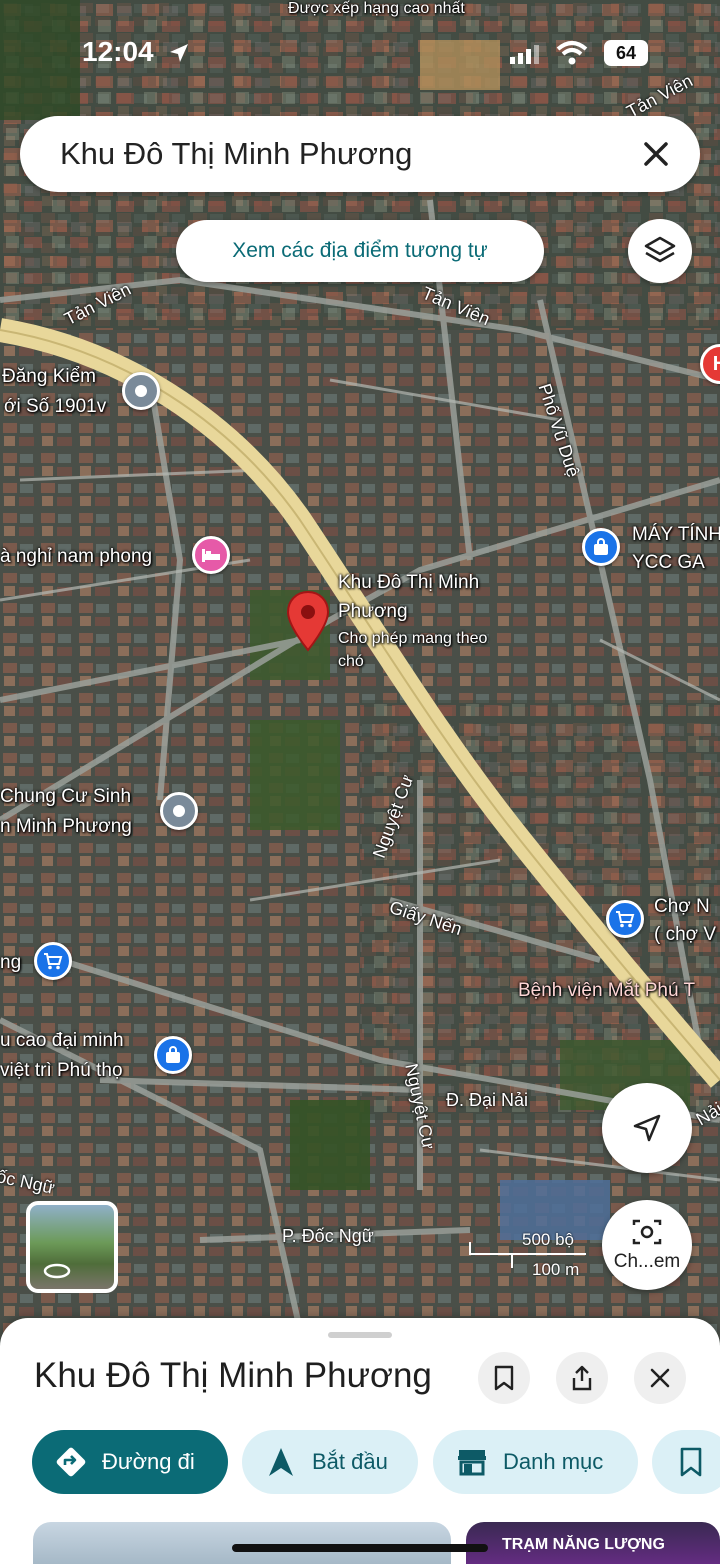 This screenshot has width=720, height=1564. I want to click on directions-button: Đường đi, so click(130, 1462).